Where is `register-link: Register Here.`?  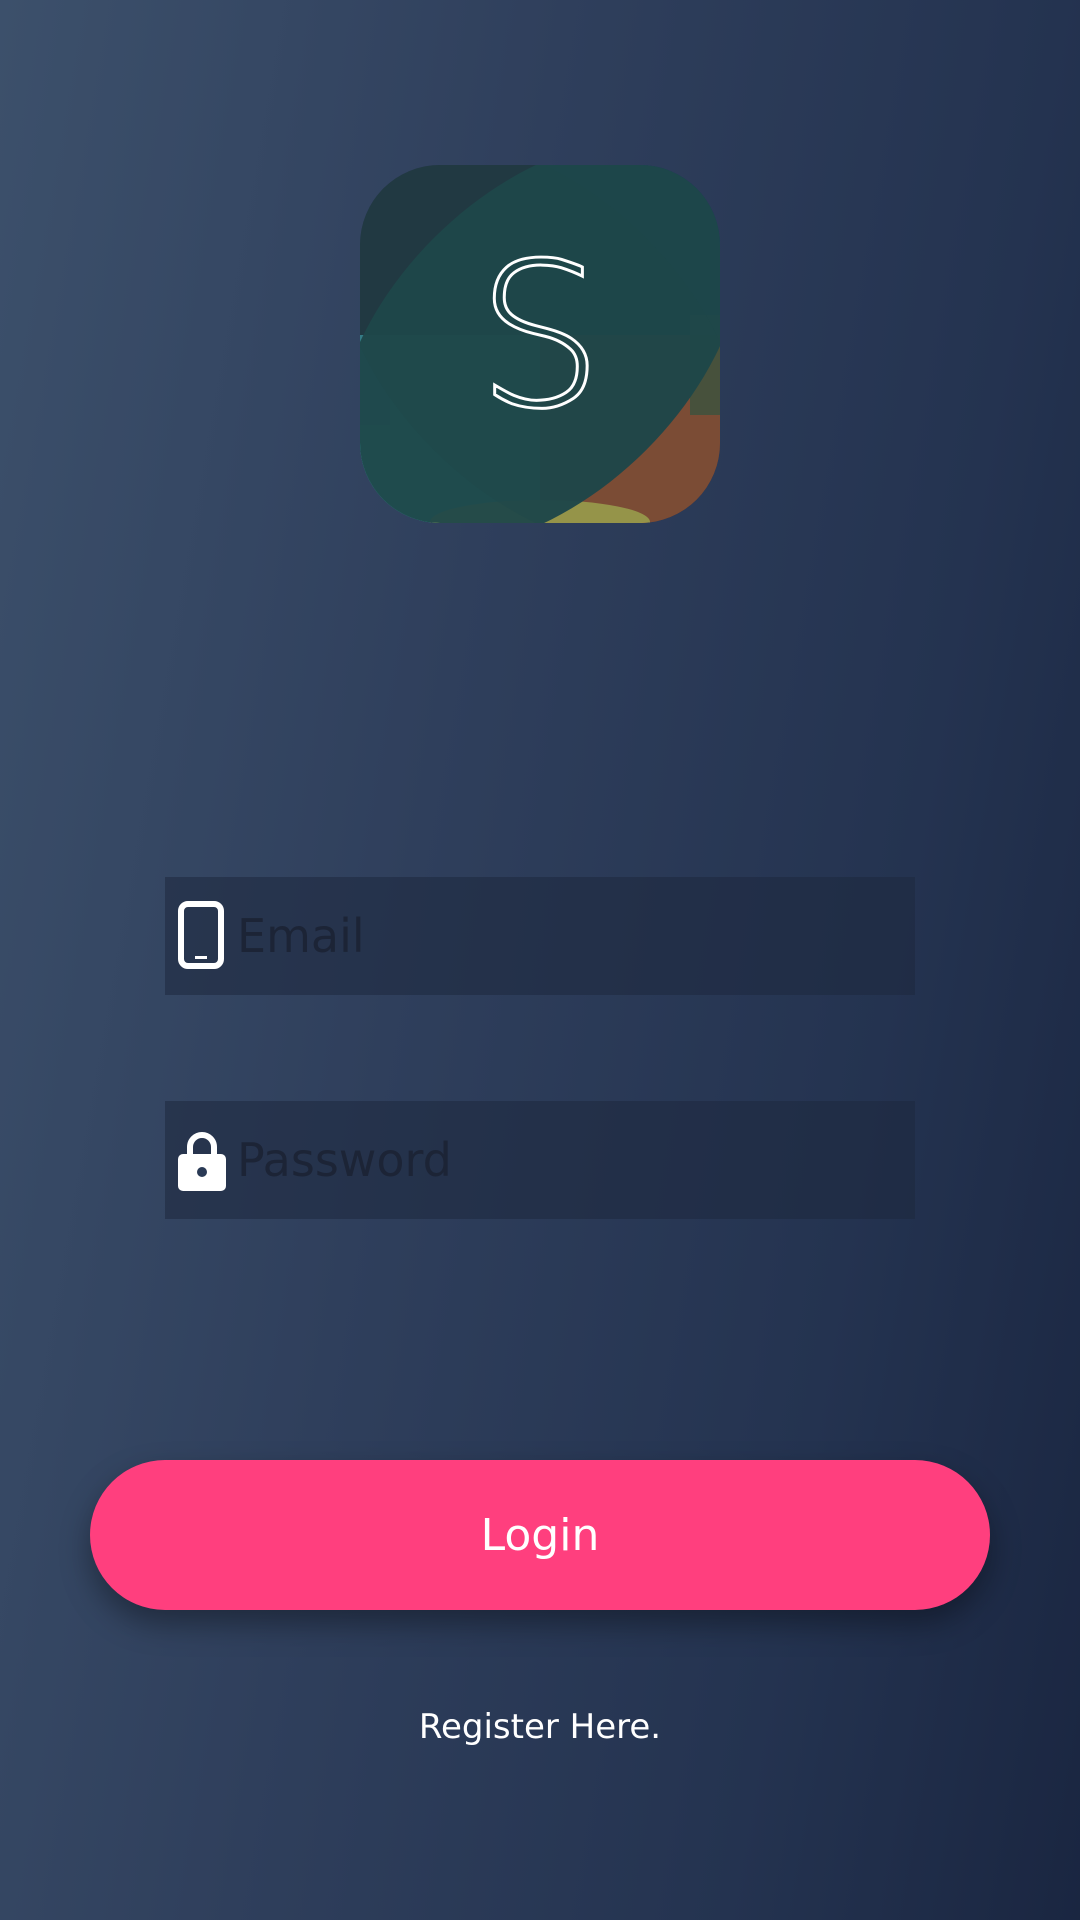
register-link: Register Here. is located at coordinates (540, 1727).